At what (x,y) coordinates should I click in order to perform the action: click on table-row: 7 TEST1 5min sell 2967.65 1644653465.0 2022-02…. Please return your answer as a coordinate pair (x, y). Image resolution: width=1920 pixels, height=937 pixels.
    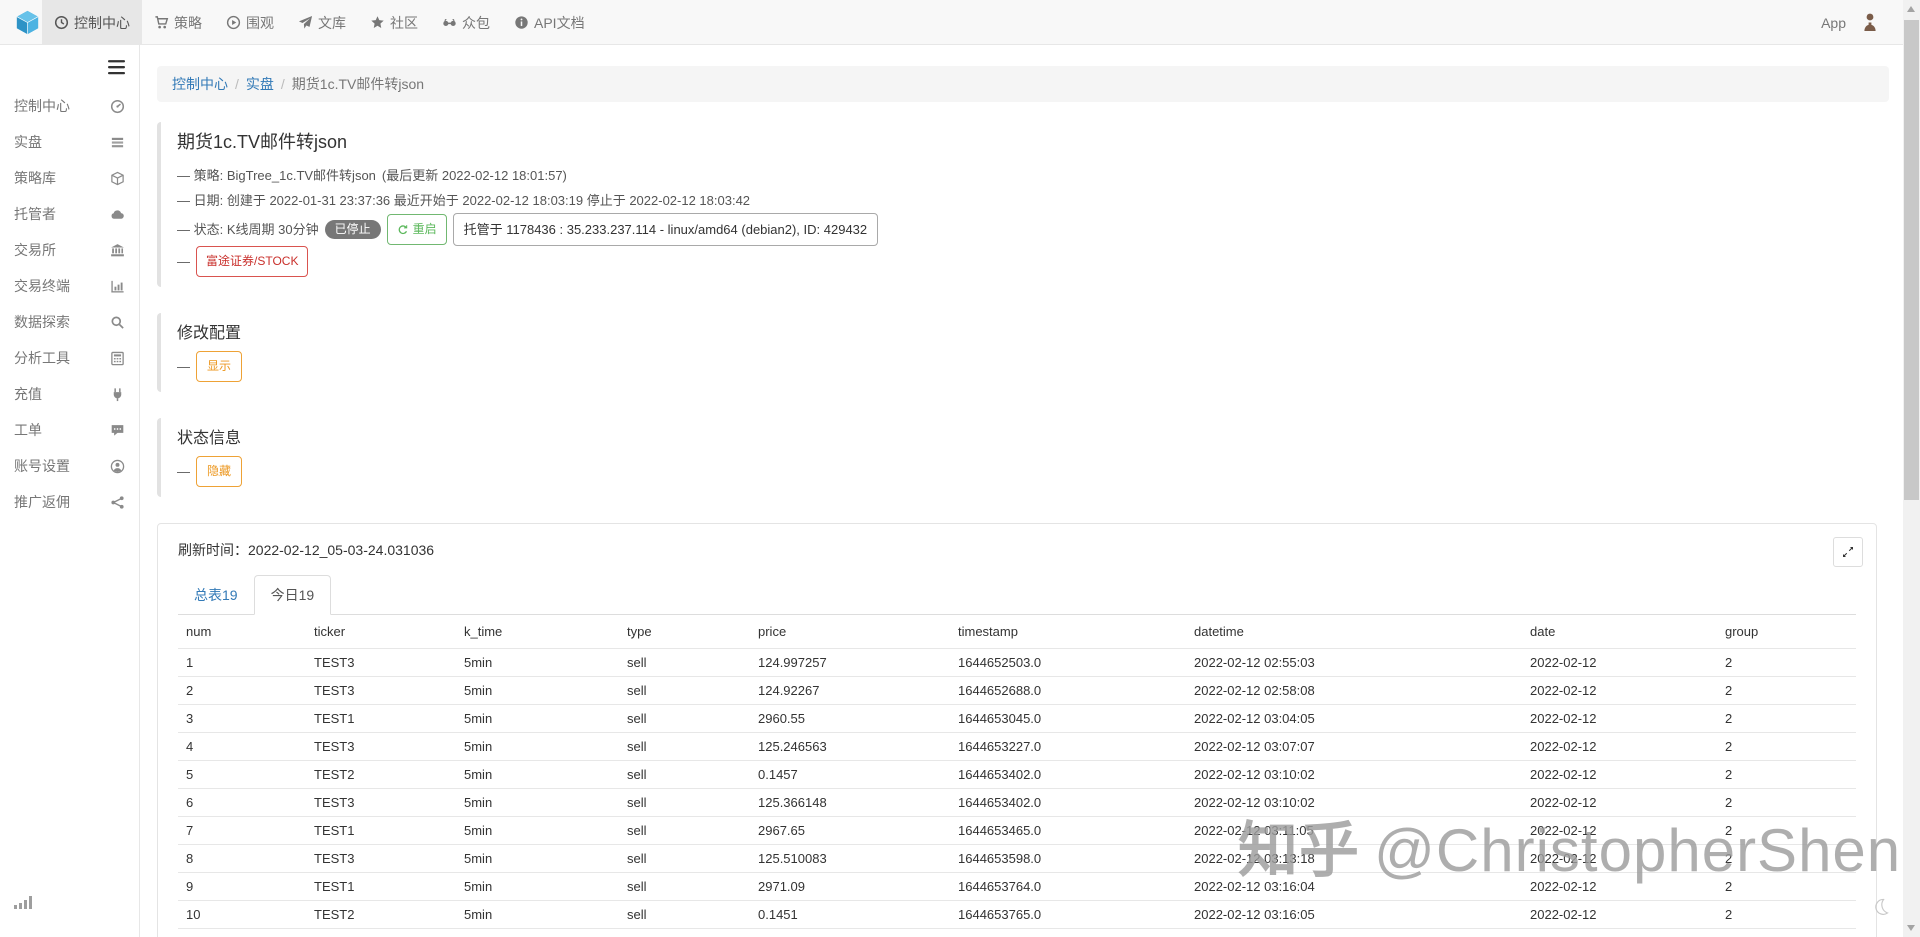
    Looking at the image, I should click on (1017, 830).